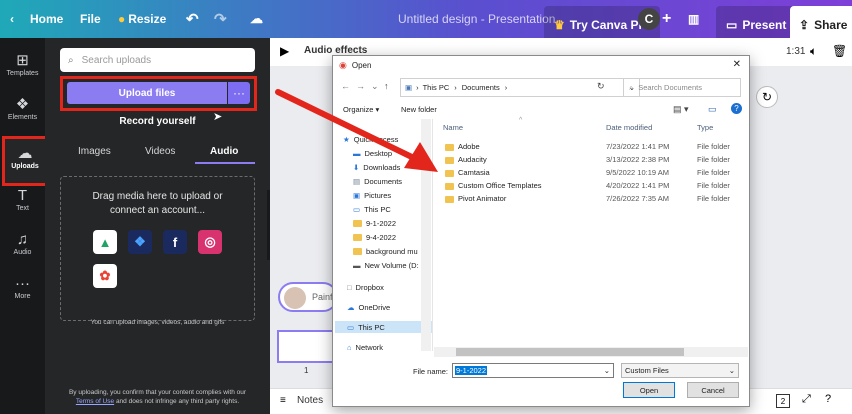 This screenshot has width=852, height=414. Describe the element at coordinates (348, 126) in the screenshot. I see `arrow-shaft` at that location.